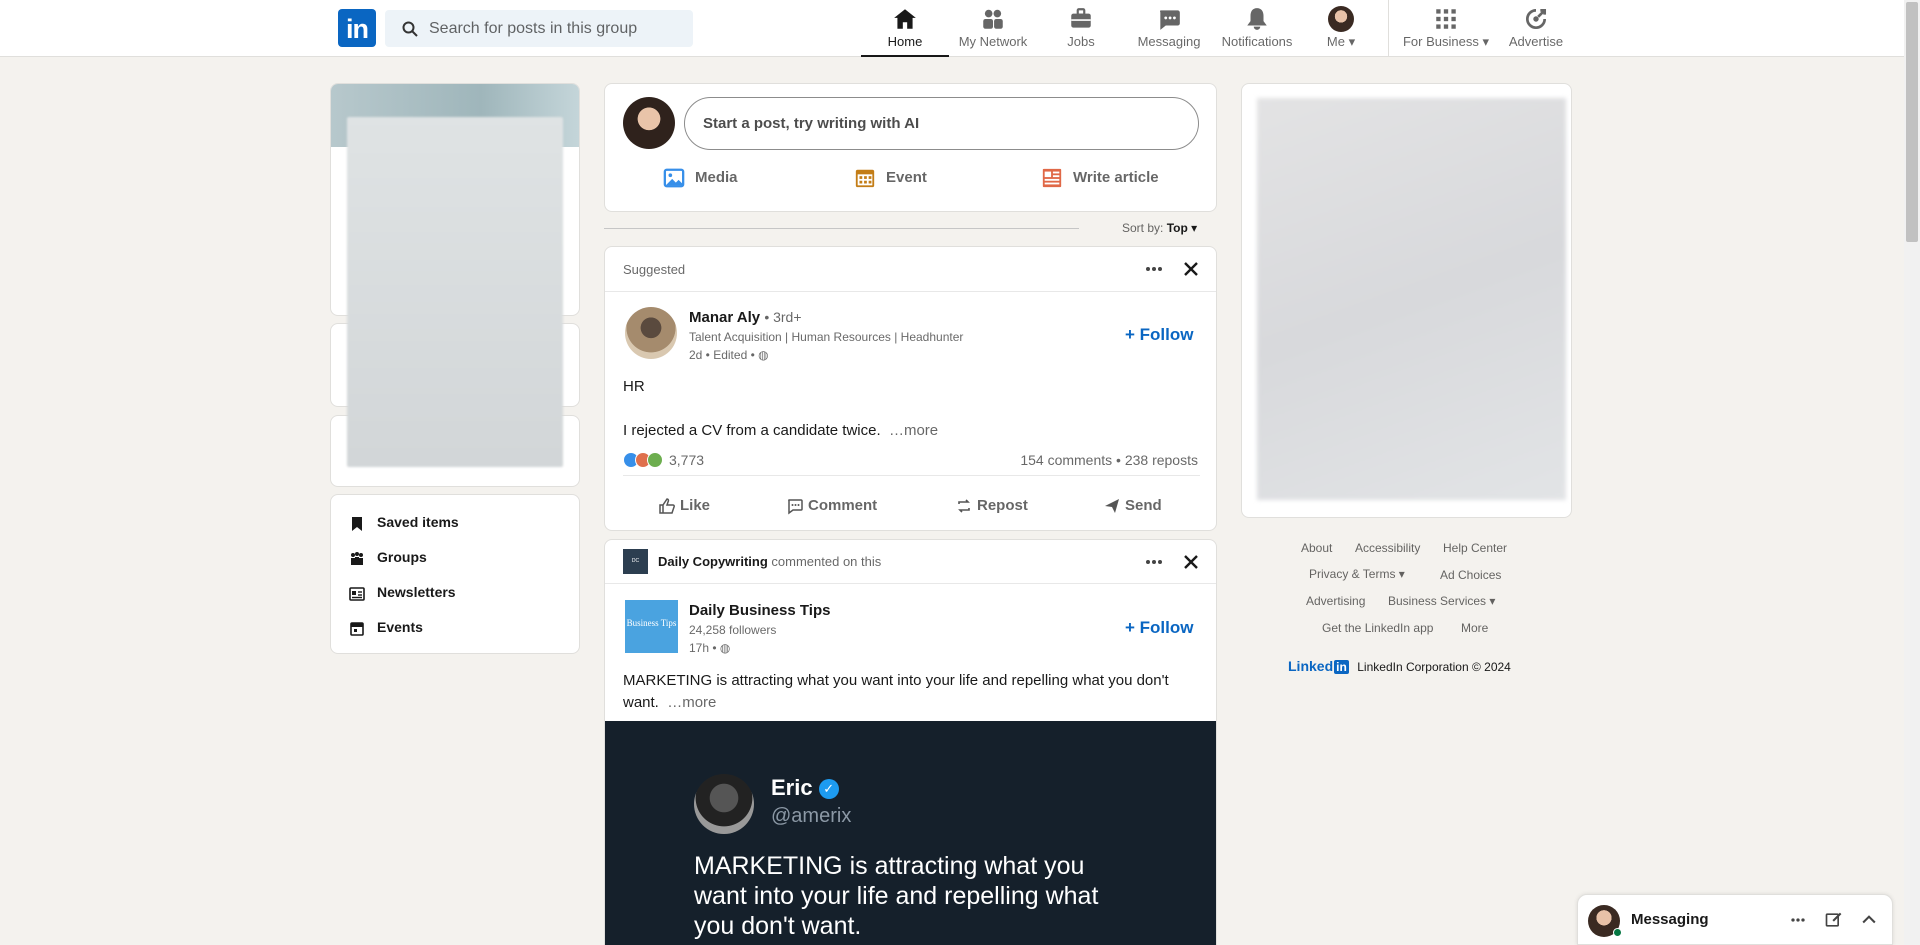 Image resolution: width=1920 pixels, height=945 pixels. What do you see at coordinates (836, 507) in the screenshot?
I see `comment-button: Comment` at bounding box center [836, 507].